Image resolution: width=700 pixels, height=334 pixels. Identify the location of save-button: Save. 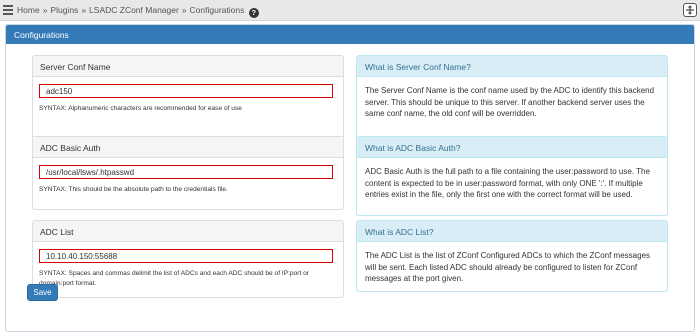
(42, 292).